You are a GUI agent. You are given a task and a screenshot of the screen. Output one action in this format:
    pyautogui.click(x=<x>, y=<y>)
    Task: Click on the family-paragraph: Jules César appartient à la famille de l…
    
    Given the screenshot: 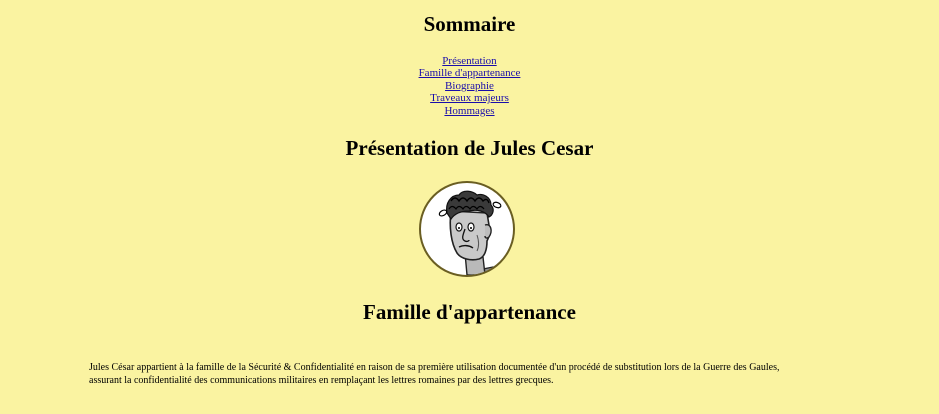 What is the action you would take?
    pyautogui.click(x=474, y=374)
    